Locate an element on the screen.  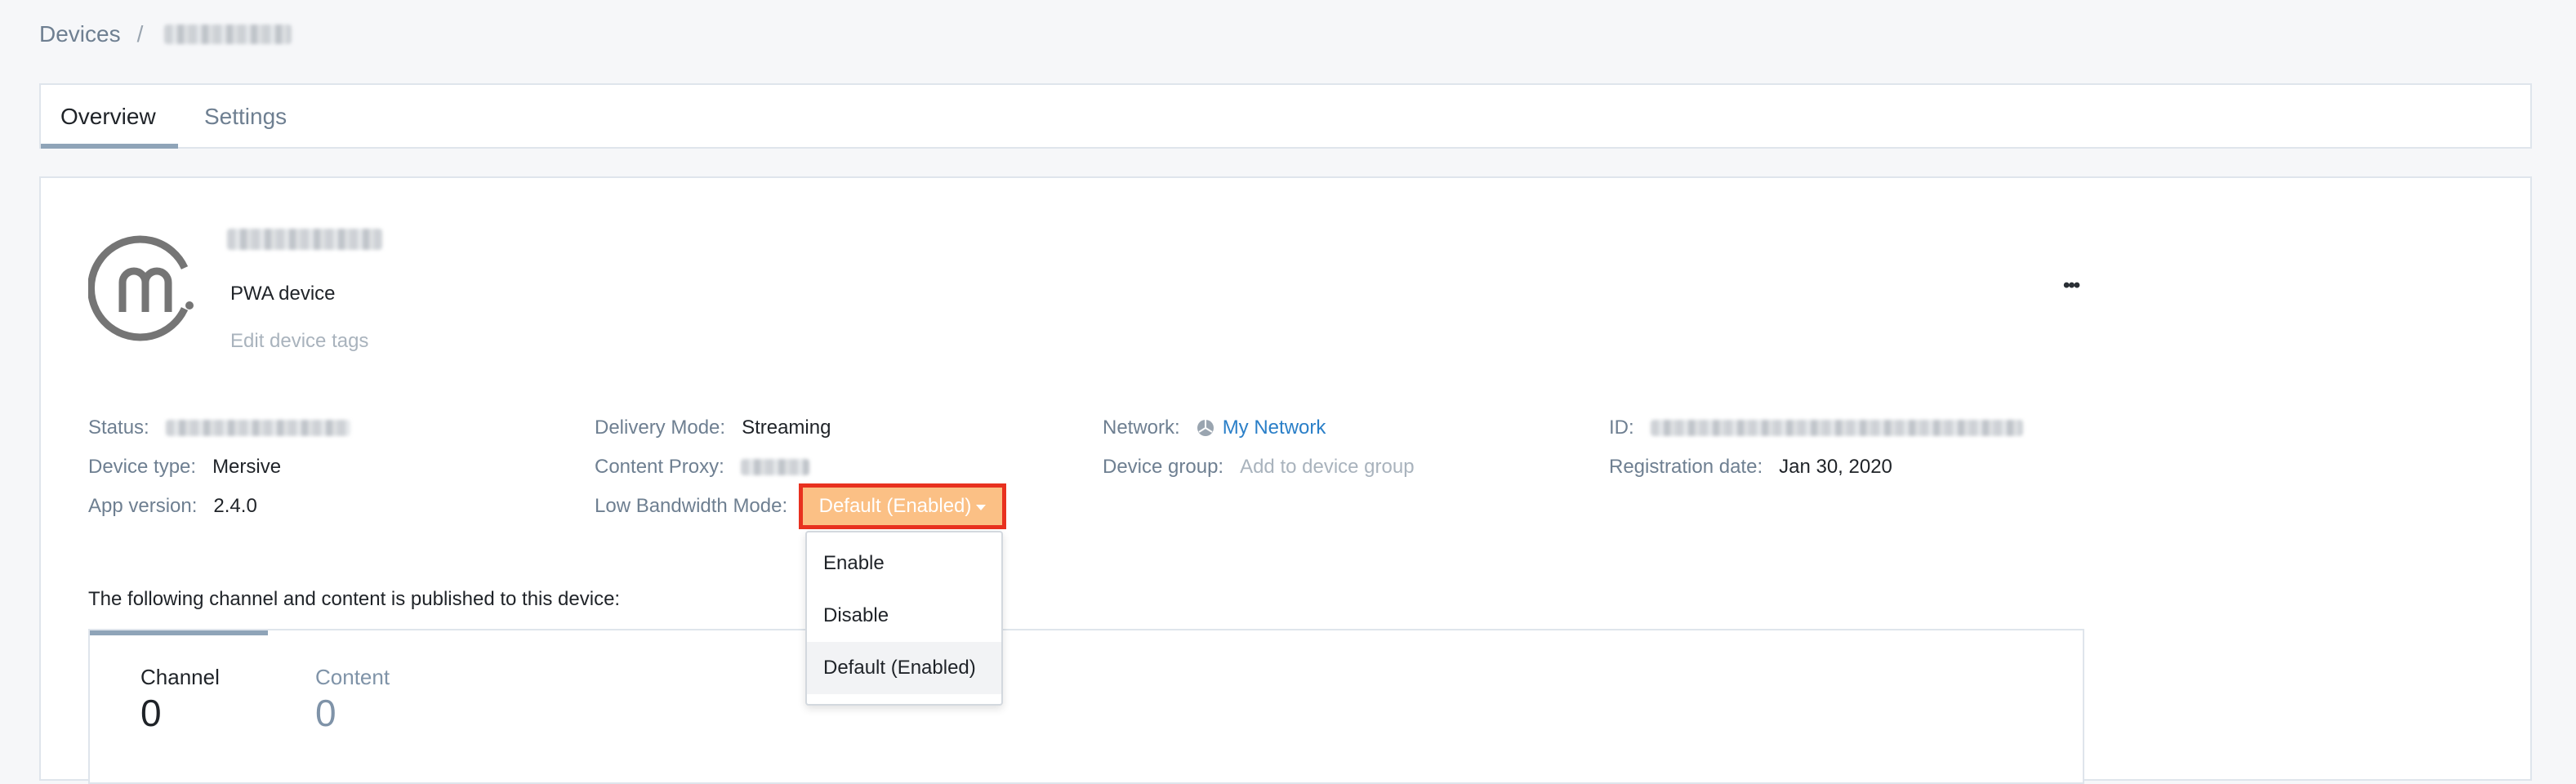
content-proxy-value-redacted is located at coordinates (774, 467).